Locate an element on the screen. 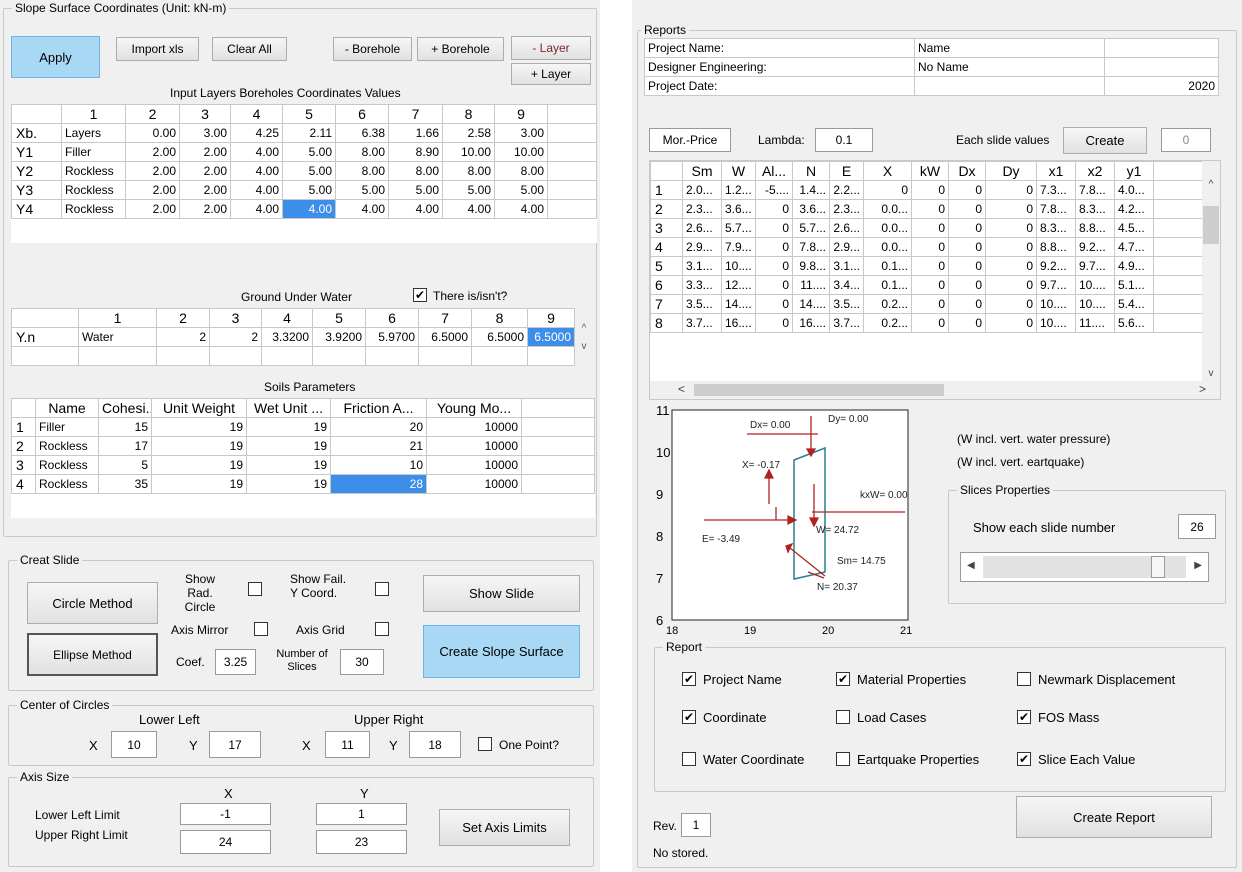 This screenshot has height=872, width=1242. coord-cell: 2.00 is located at coordinates (205, 171).